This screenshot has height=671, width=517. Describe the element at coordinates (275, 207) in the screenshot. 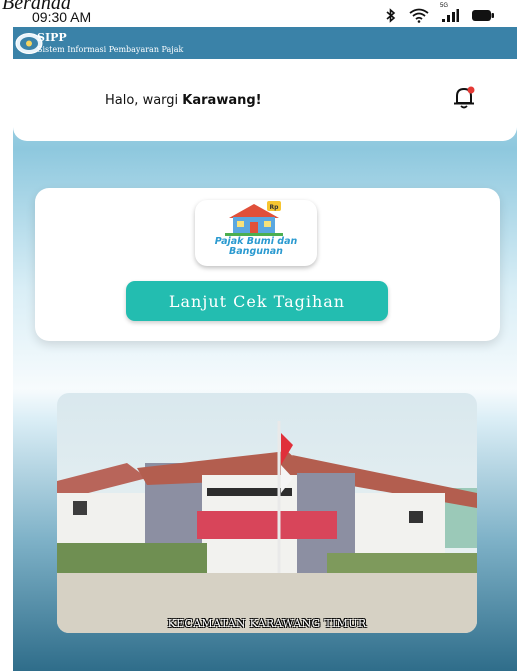

I see `rp-badge: Rp` at that location.